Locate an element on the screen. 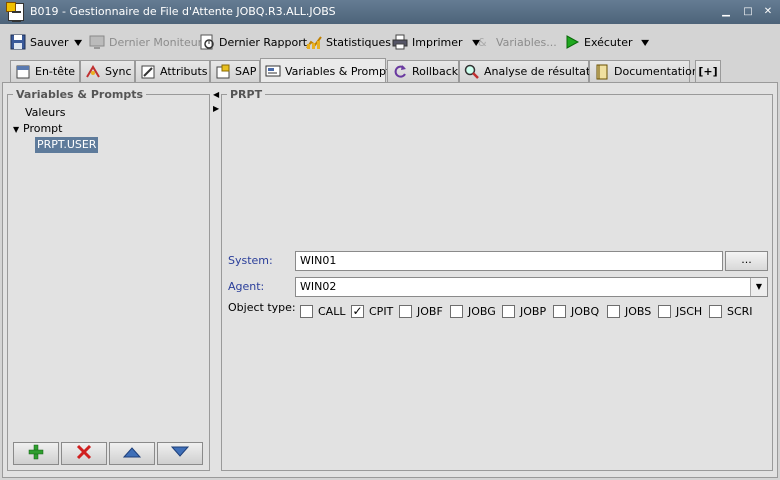 This screenshot has height=480, width=780. system-field: WIN01 is located at coordinates (509, 261).